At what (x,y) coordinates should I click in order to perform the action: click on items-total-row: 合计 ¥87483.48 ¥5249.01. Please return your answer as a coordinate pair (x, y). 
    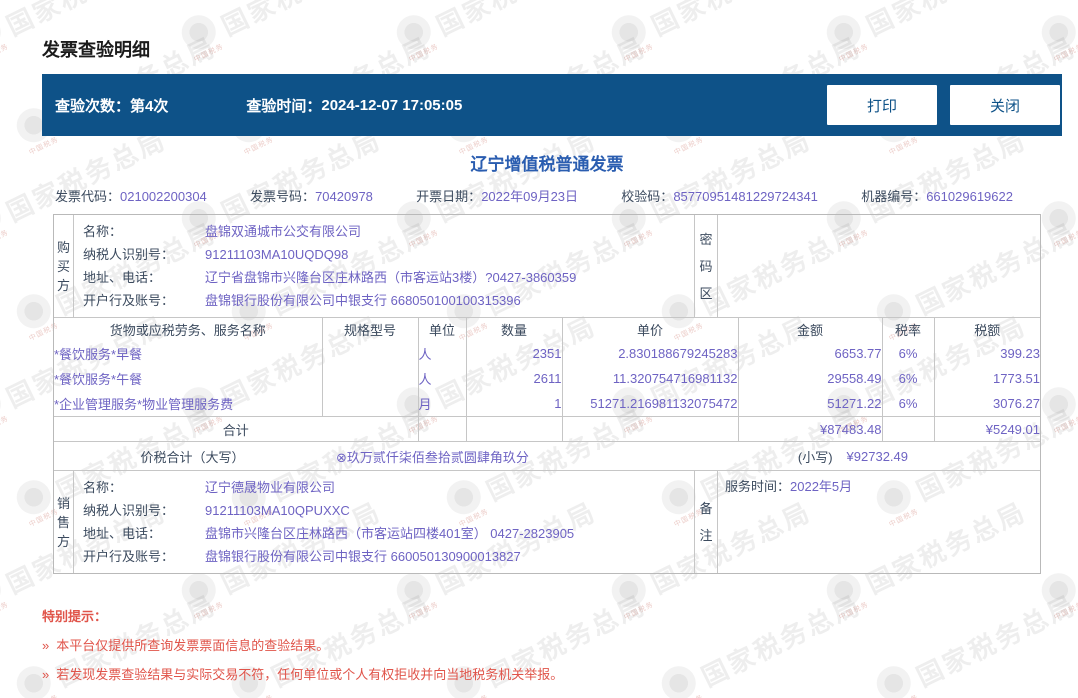
    Looking at the image, I should click on (547, 428).